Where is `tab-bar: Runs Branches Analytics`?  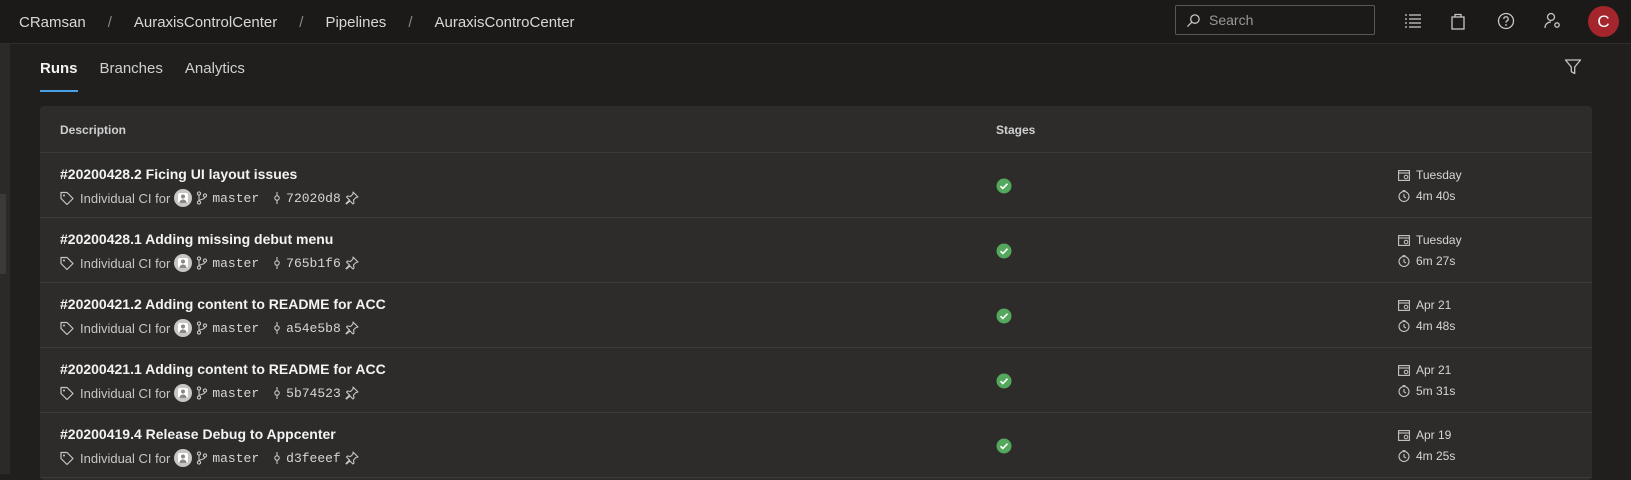 tab-bar: Runs Branches Analytics is located at coordinates (153, 68).